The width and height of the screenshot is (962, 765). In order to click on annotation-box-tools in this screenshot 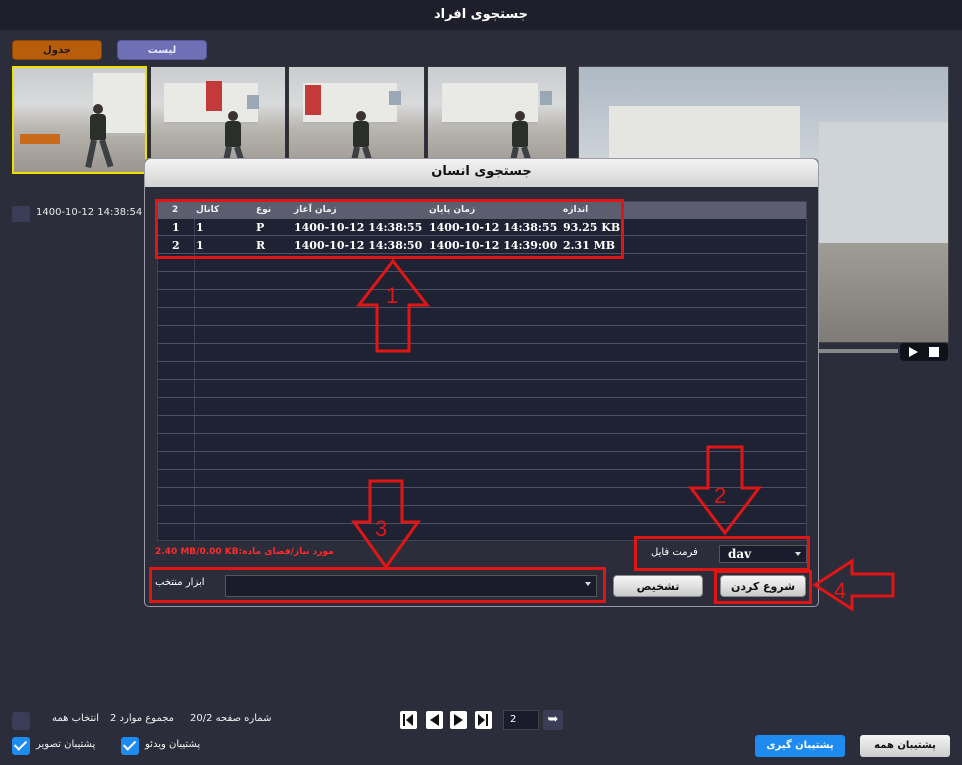, I will do `click(377, 585)`.